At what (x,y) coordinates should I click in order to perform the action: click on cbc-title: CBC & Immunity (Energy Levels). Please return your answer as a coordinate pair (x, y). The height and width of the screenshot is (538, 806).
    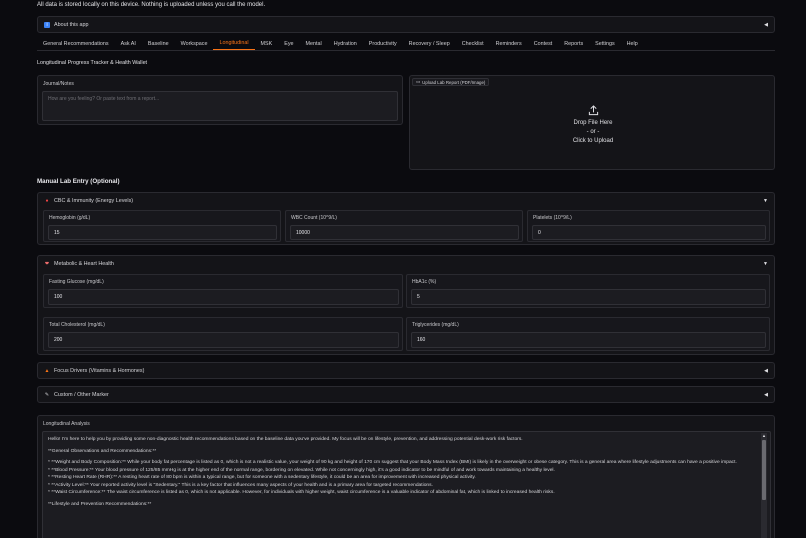
    Looking at the image, I should click on (94, 201).